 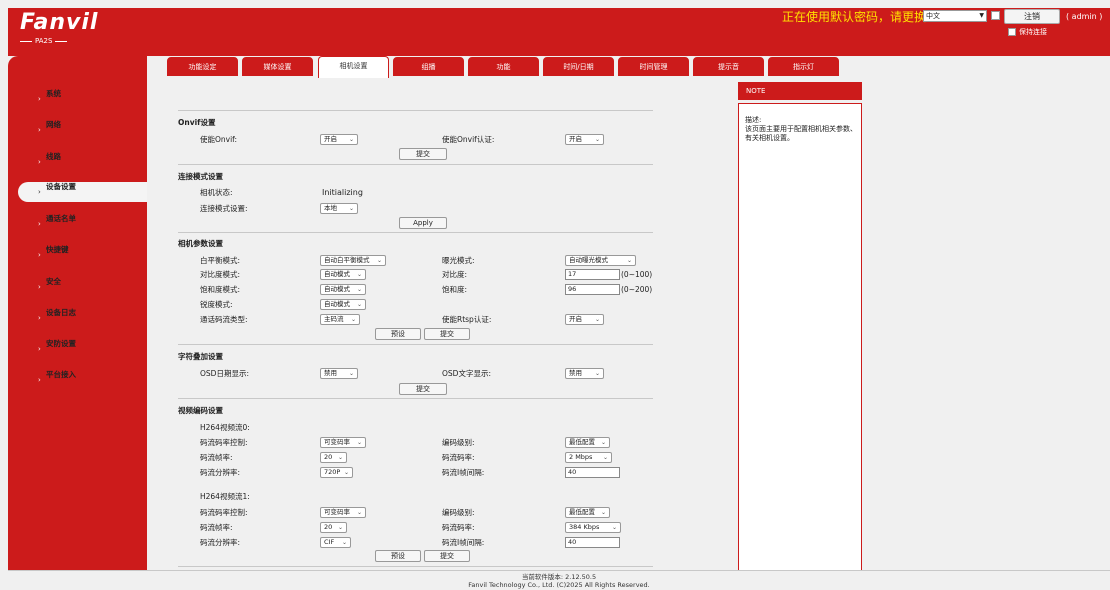 What do you see at coordinates (458, 457) in the screenshot?
I see `stream0-bitrate-label: 码流码率:` at bounding box center [458, 457].